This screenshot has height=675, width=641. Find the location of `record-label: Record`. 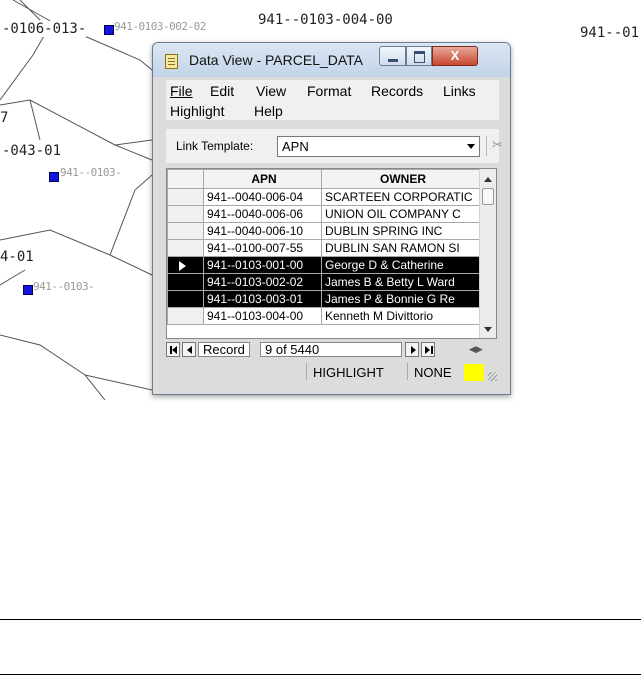

record-label: Record is located at coordinates (224, 349).